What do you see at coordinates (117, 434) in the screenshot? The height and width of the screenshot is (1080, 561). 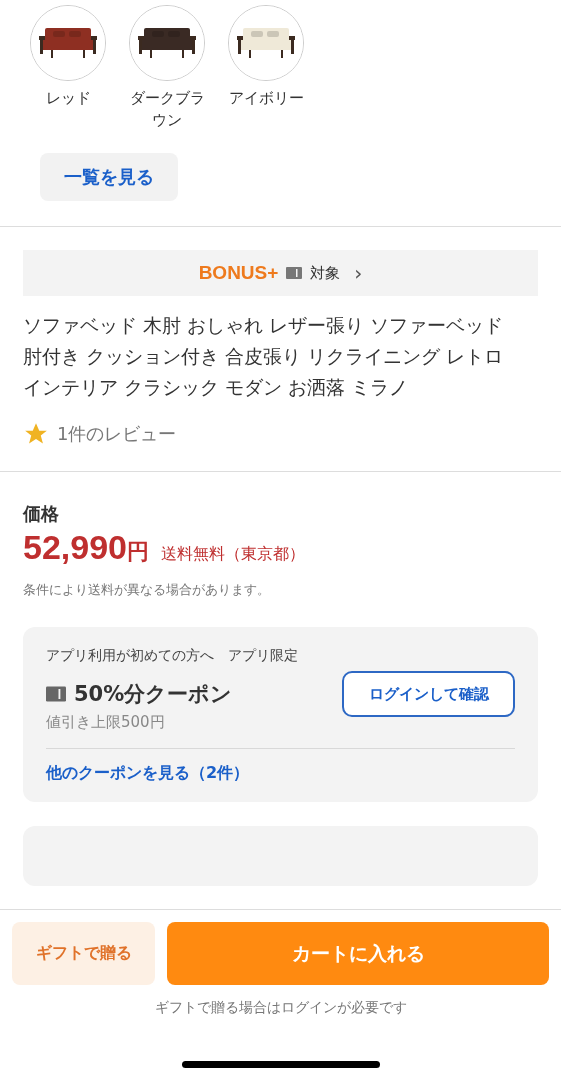 I see `review-link: 1件のレビュー` at bounding box center [117, 434].